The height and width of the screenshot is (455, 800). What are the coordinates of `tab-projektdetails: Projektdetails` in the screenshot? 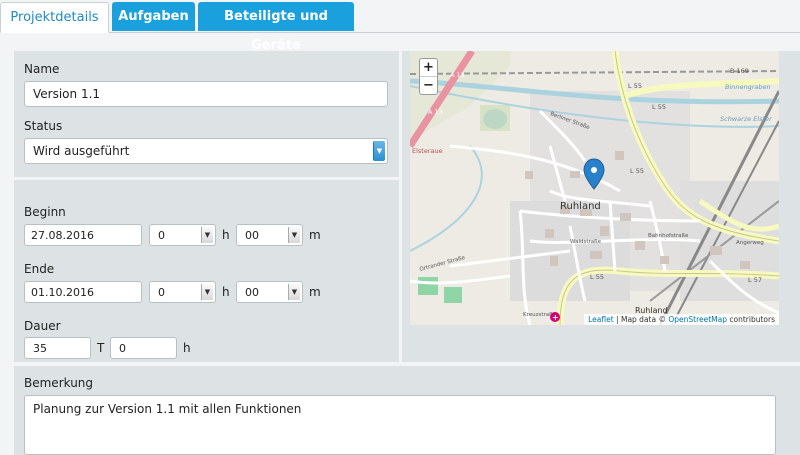 It's located at (54, 17).